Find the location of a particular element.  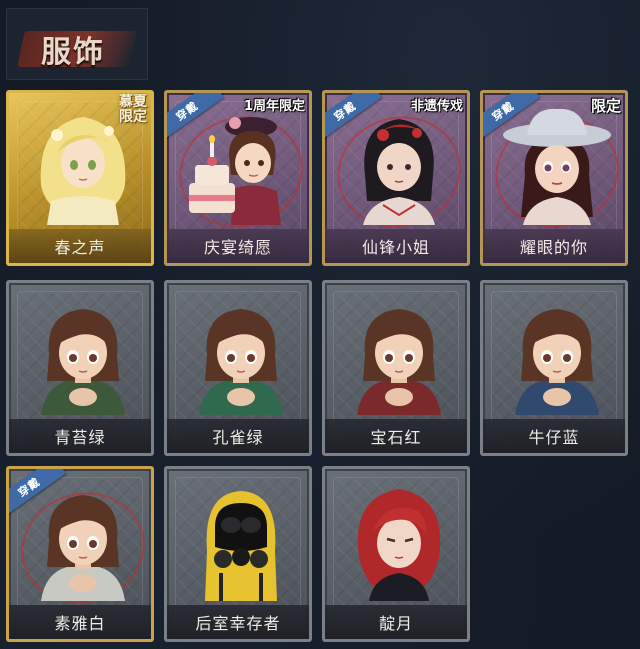

costume-name-bar: 素雅白 is located at coordinates (80, 622).